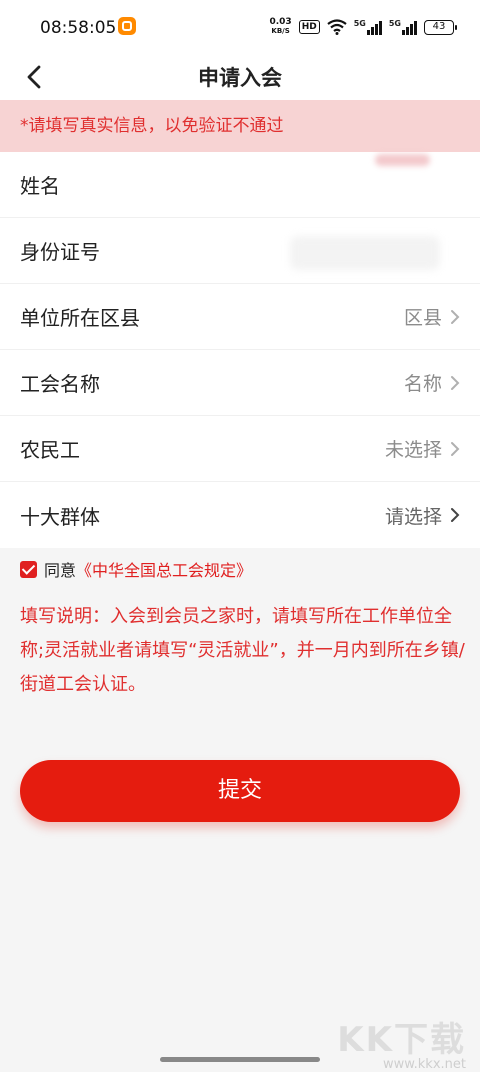  What do you see at coordinates (240, 1059) in the screenshot?
I see `home-indicator` at bounding box center [240, 1059].